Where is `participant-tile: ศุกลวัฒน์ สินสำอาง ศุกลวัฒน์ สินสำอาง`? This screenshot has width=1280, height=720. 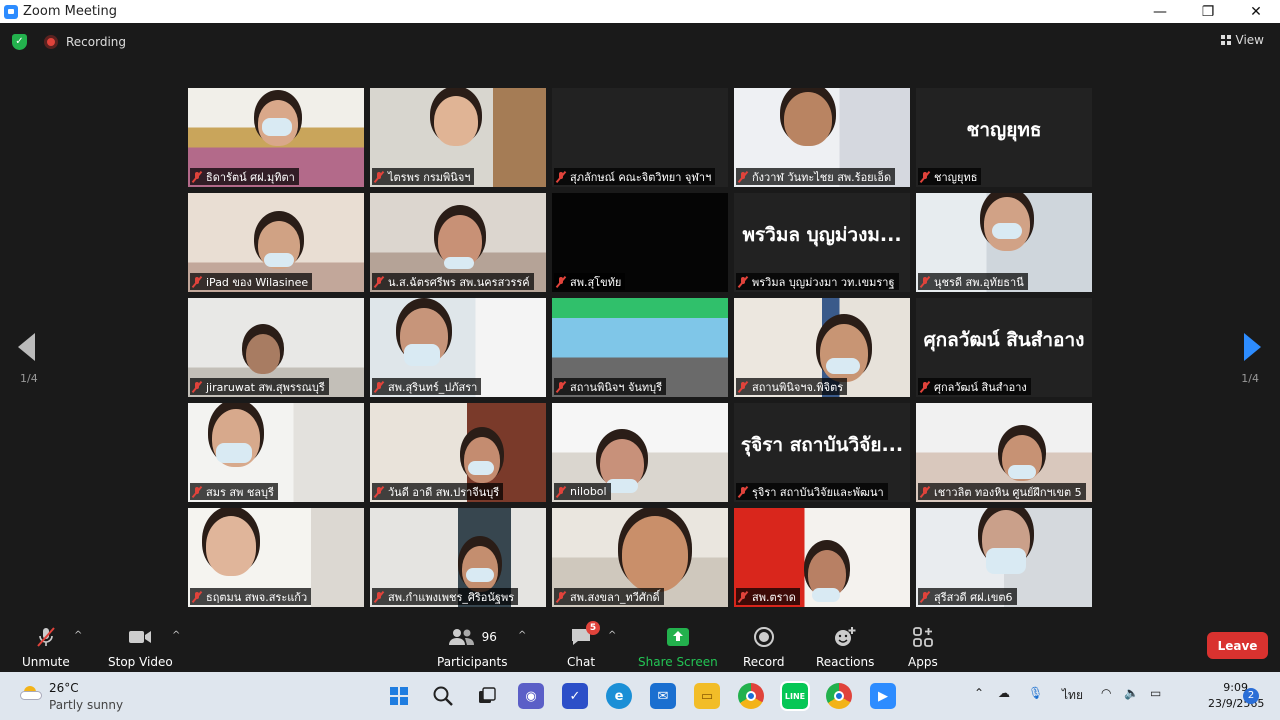
participant-tile: ศุกลวัฒน์ สินสำอาง ศุกลวัฒน์ สินสำอาง is located at coordinates (1004, 347).